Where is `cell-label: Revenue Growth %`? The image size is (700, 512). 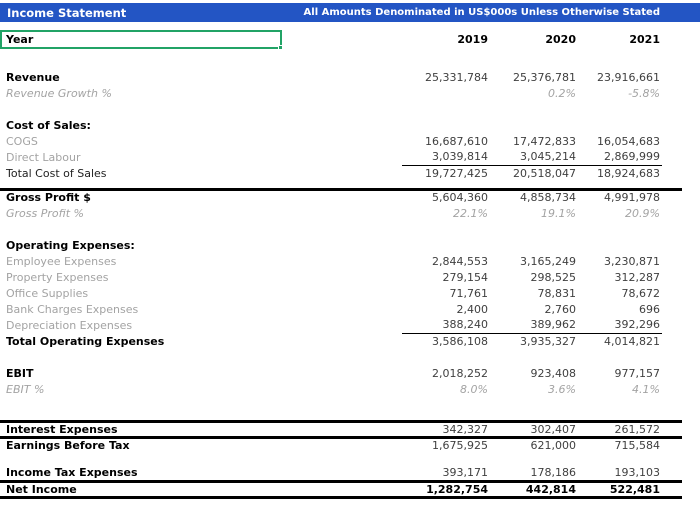 cell-label: Revenue Growth % is located at coordinates (141, 93).